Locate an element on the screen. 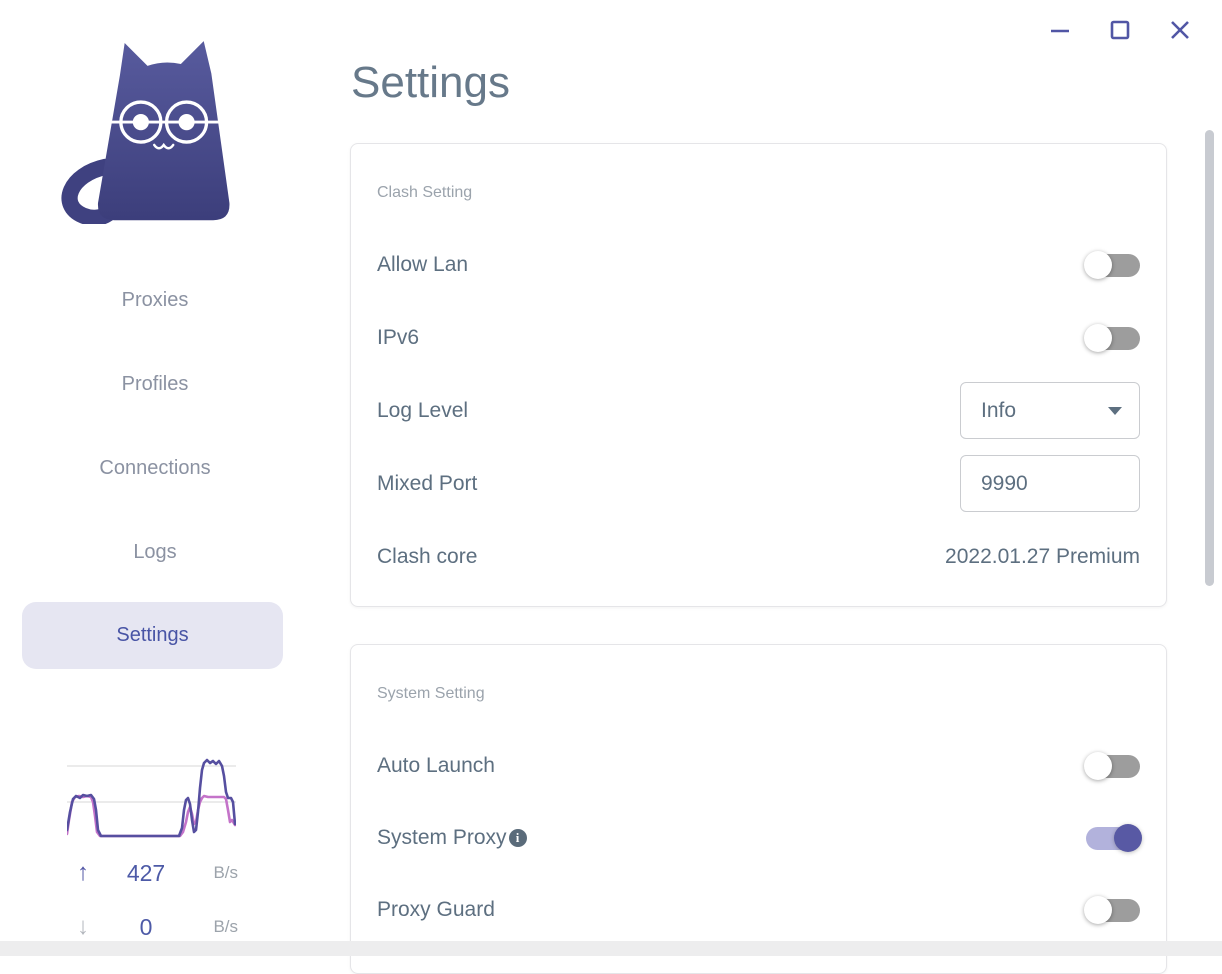 The image size is (1222, 974). mixed-port-input is located at coordinates (1050, 483).